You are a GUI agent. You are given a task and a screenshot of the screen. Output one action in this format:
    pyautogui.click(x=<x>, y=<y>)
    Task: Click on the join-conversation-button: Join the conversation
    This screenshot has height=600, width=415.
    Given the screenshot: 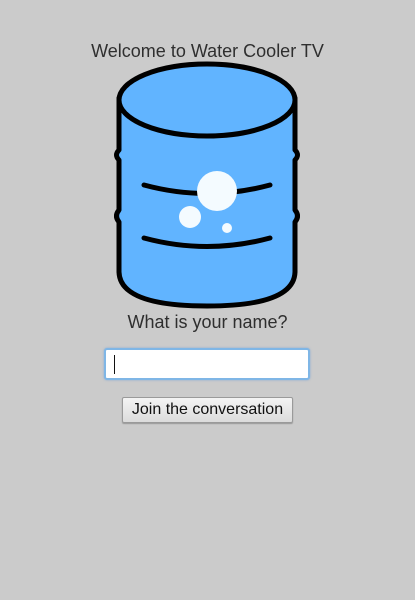 What is the action you would take?
    pyautogui.click(x=207, y=410)
    